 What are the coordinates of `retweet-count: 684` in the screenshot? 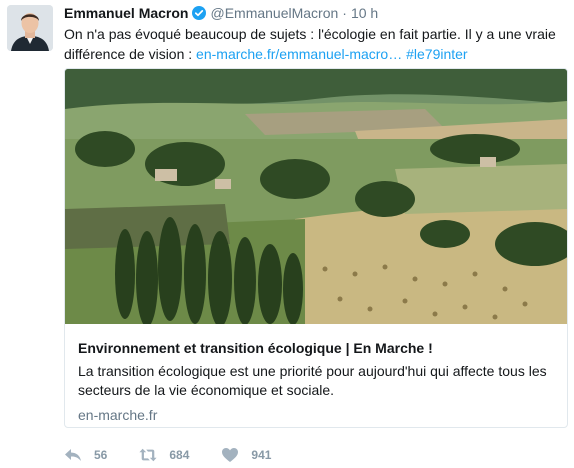 It's located at (179, 455).